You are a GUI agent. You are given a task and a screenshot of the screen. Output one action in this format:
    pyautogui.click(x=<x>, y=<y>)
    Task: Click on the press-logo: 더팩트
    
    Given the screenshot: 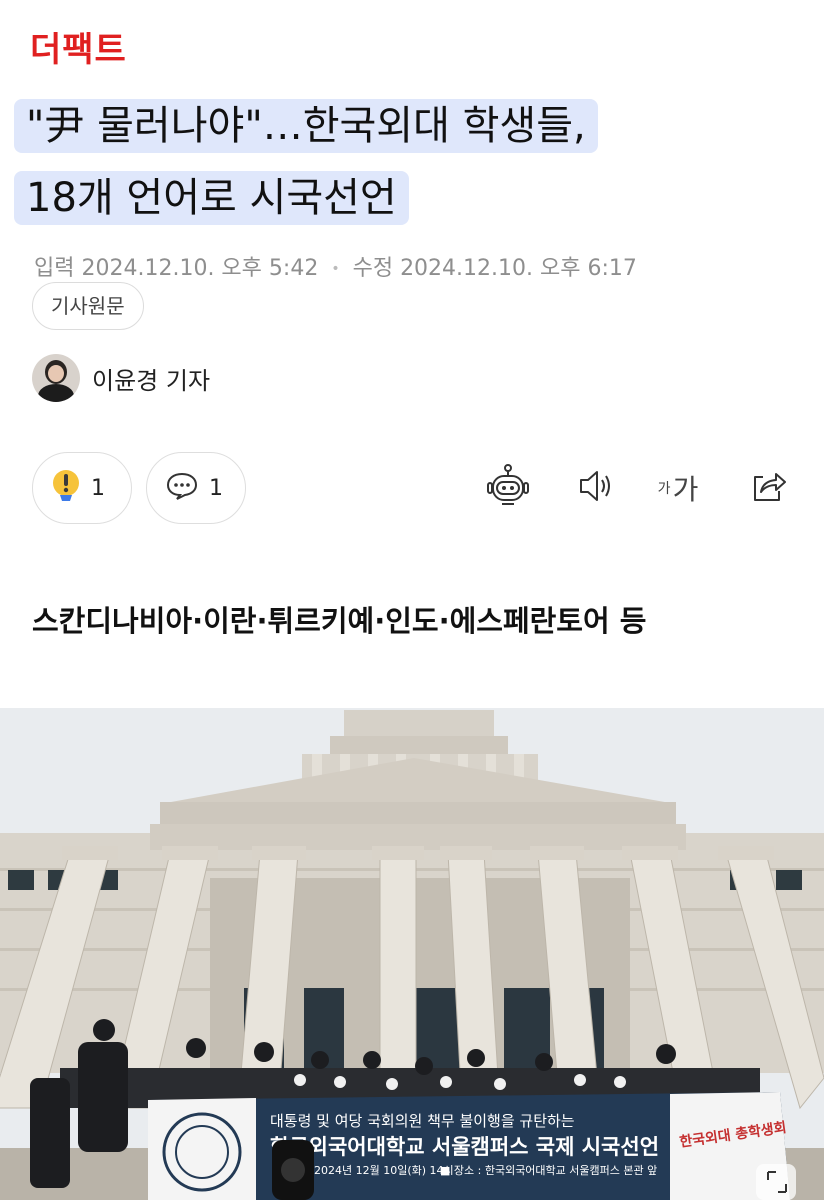 What is the action you would take?
    pyautogui.click(x=78, y=46)
    